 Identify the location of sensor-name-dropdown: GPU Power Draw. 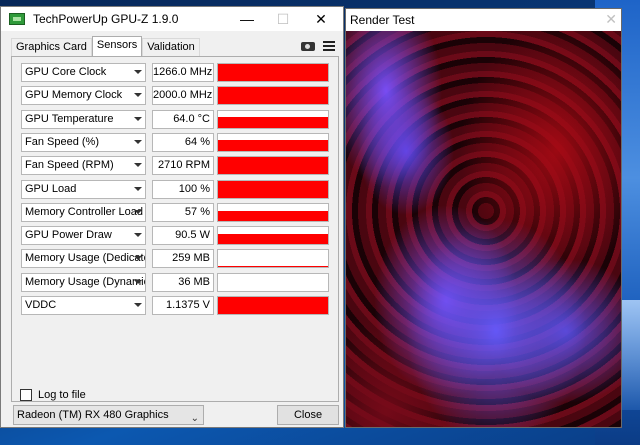
(83, 235).